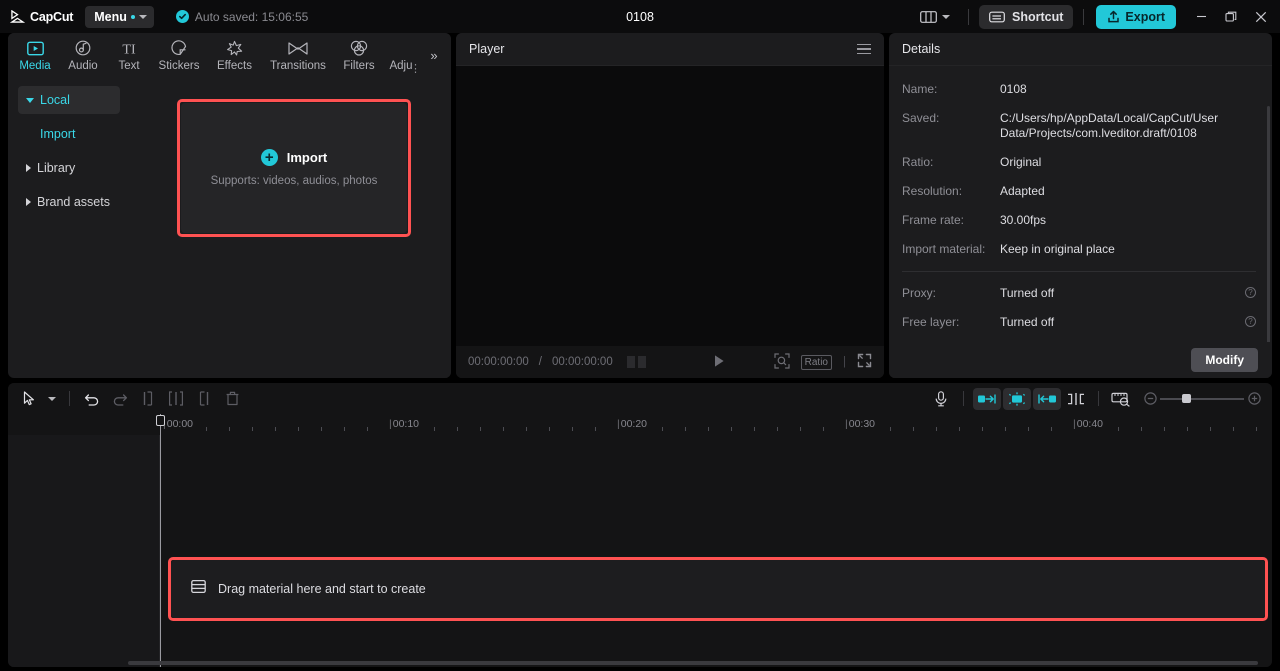  What do you see at coordinates (1150, 398) in the screenshot?
I see `zoom-out-icon` at bounding box center [1150, 398].